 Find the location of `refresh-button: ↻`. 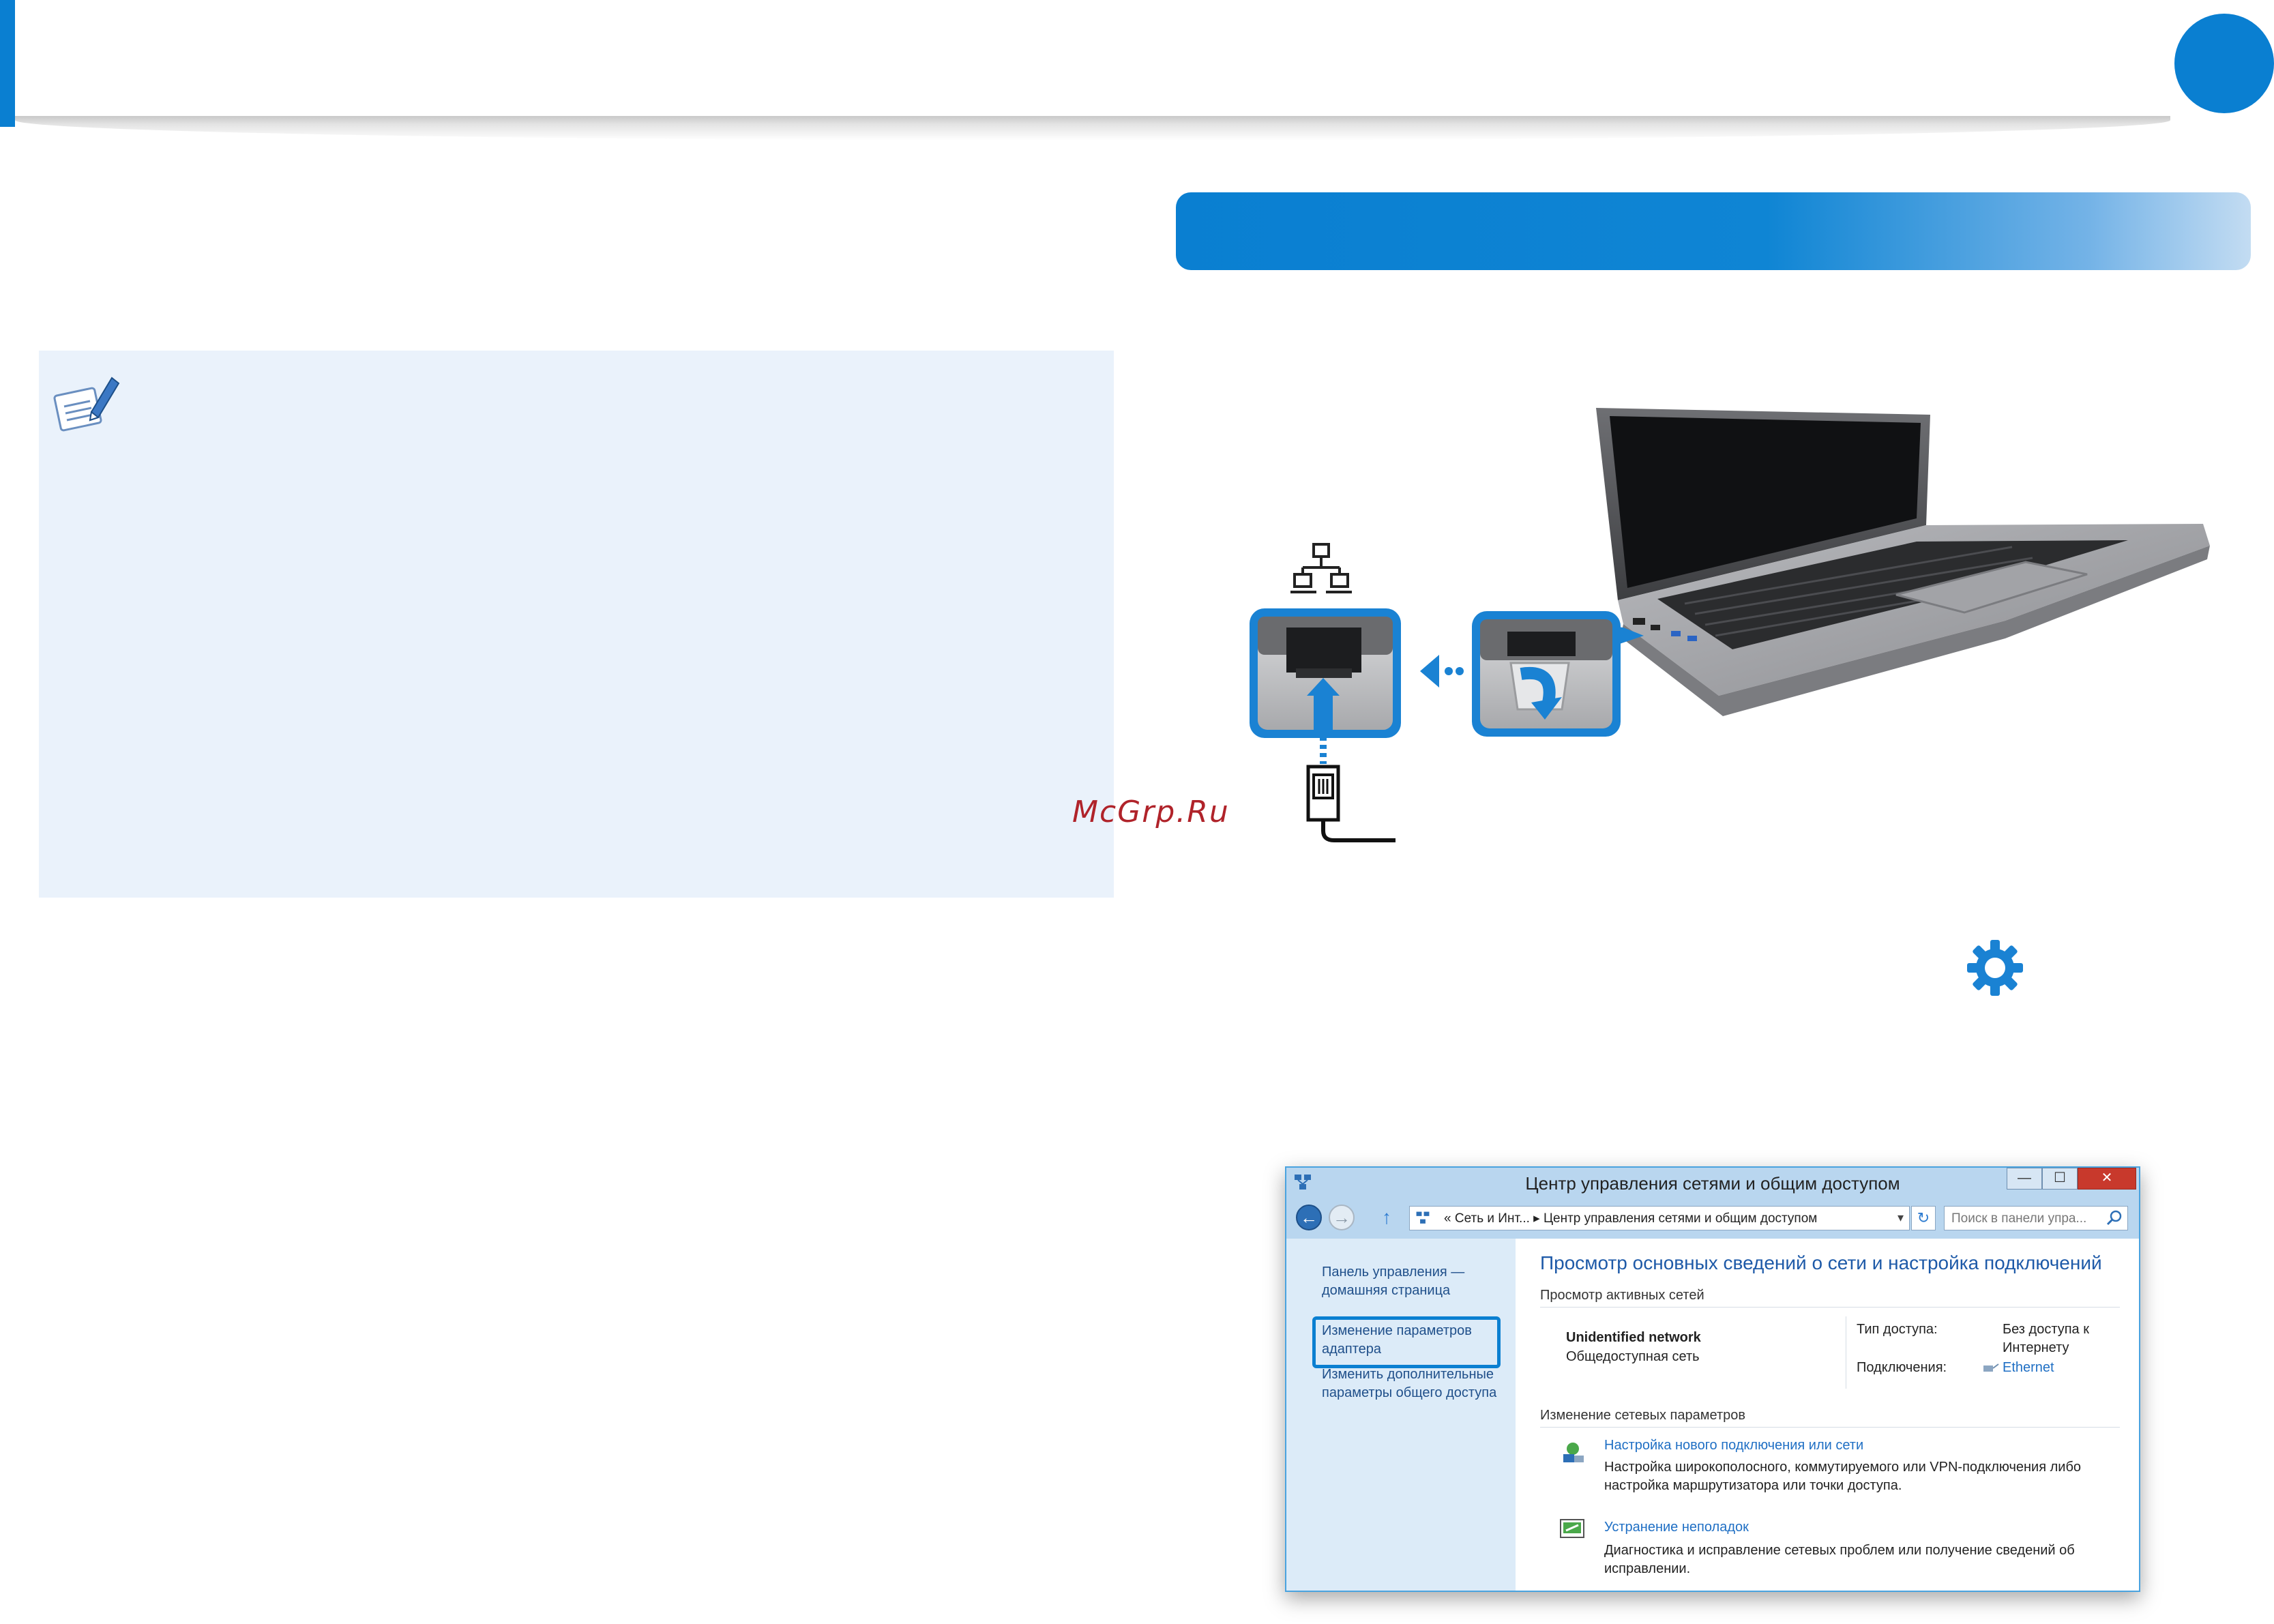

refresh-button: ↻ is located at coordinates (1923, 1218).